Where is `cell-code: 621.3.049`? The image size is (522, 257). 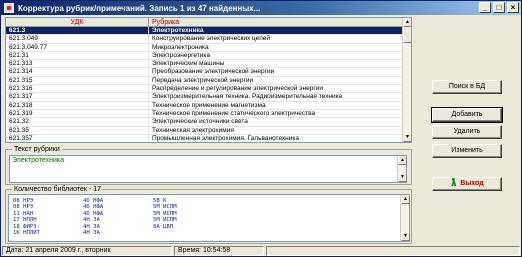
cell-code: 621.3.049 is located at coordinates (77, 39).